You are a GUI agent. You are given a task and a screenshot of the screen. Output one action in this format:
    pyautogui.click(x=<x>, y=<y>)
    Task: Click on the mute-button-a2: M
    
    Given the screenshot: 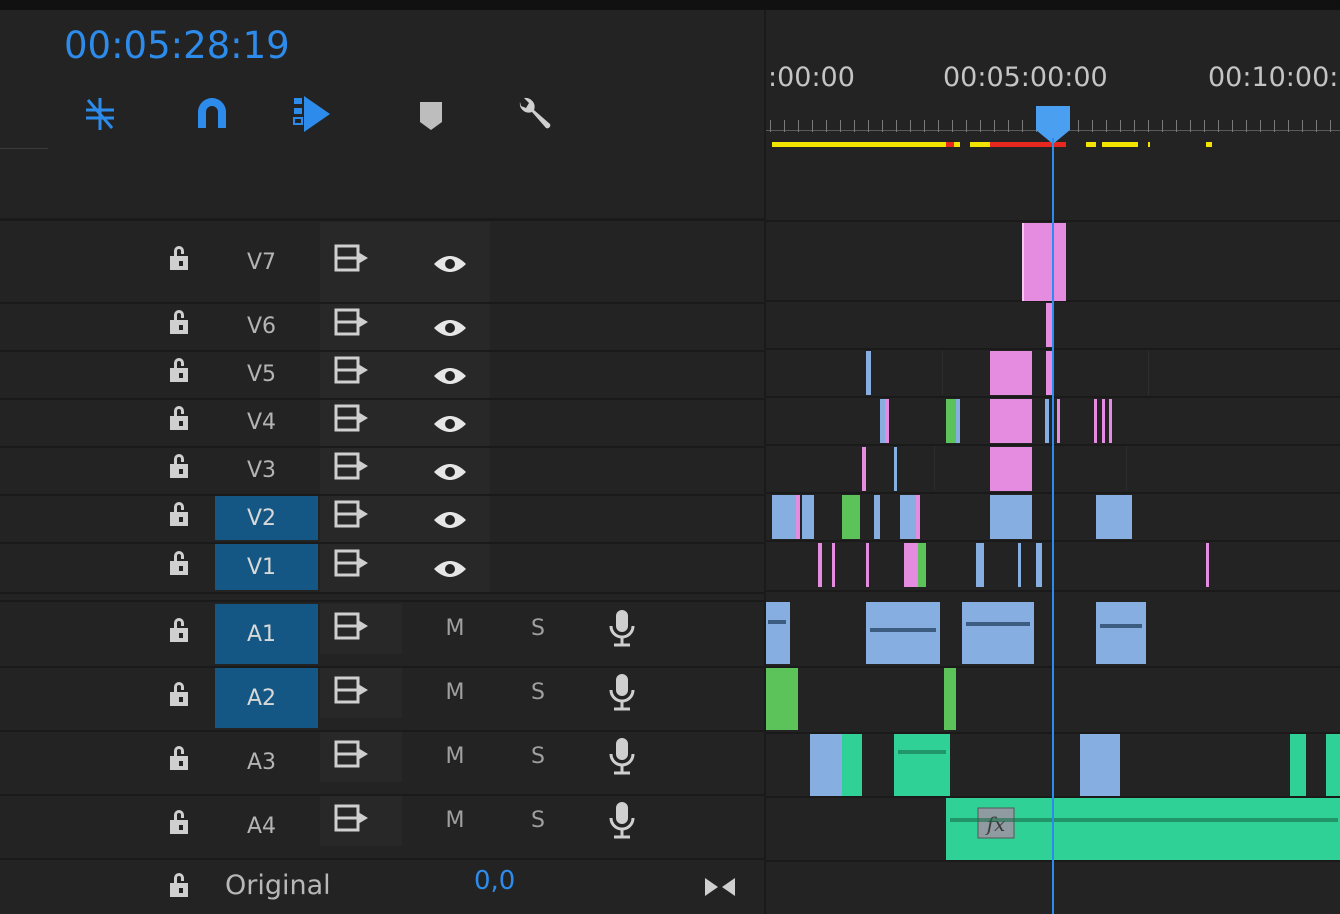 What is the action you would take?
    pyautogui.click(x=455, y=692)
    